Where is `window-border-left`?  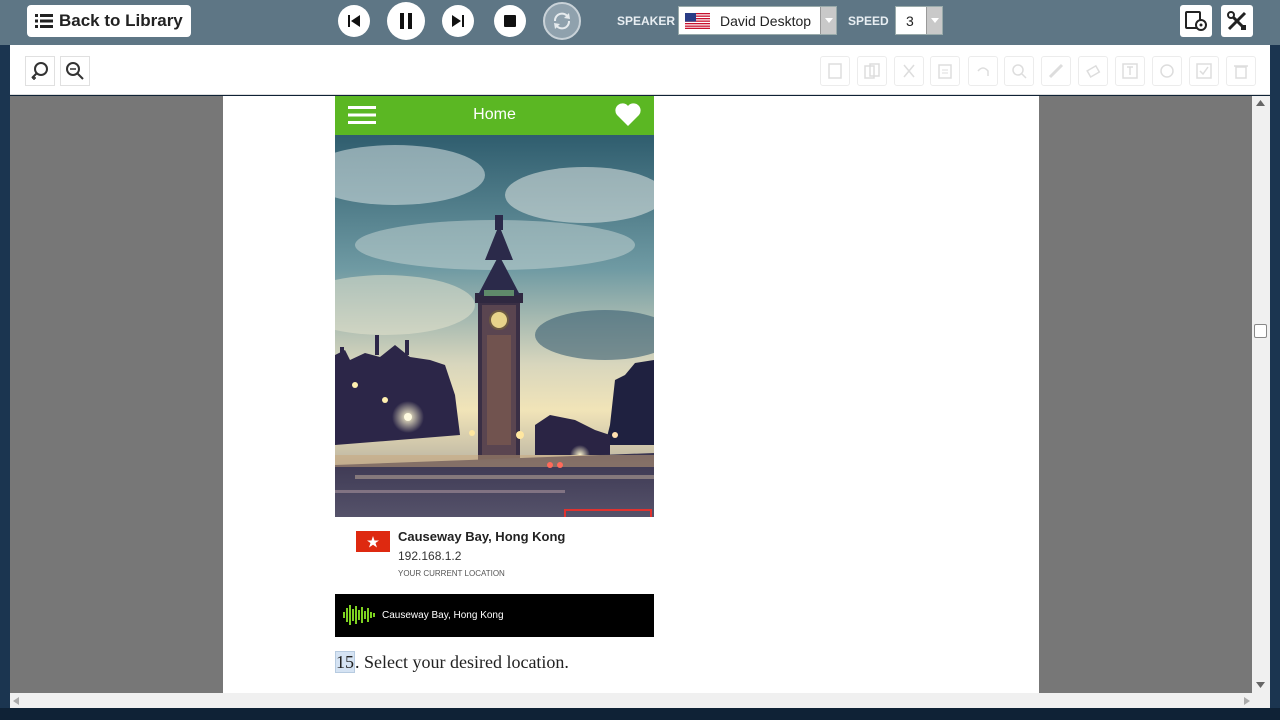
window-border-left is located at coordinates (5, 376).